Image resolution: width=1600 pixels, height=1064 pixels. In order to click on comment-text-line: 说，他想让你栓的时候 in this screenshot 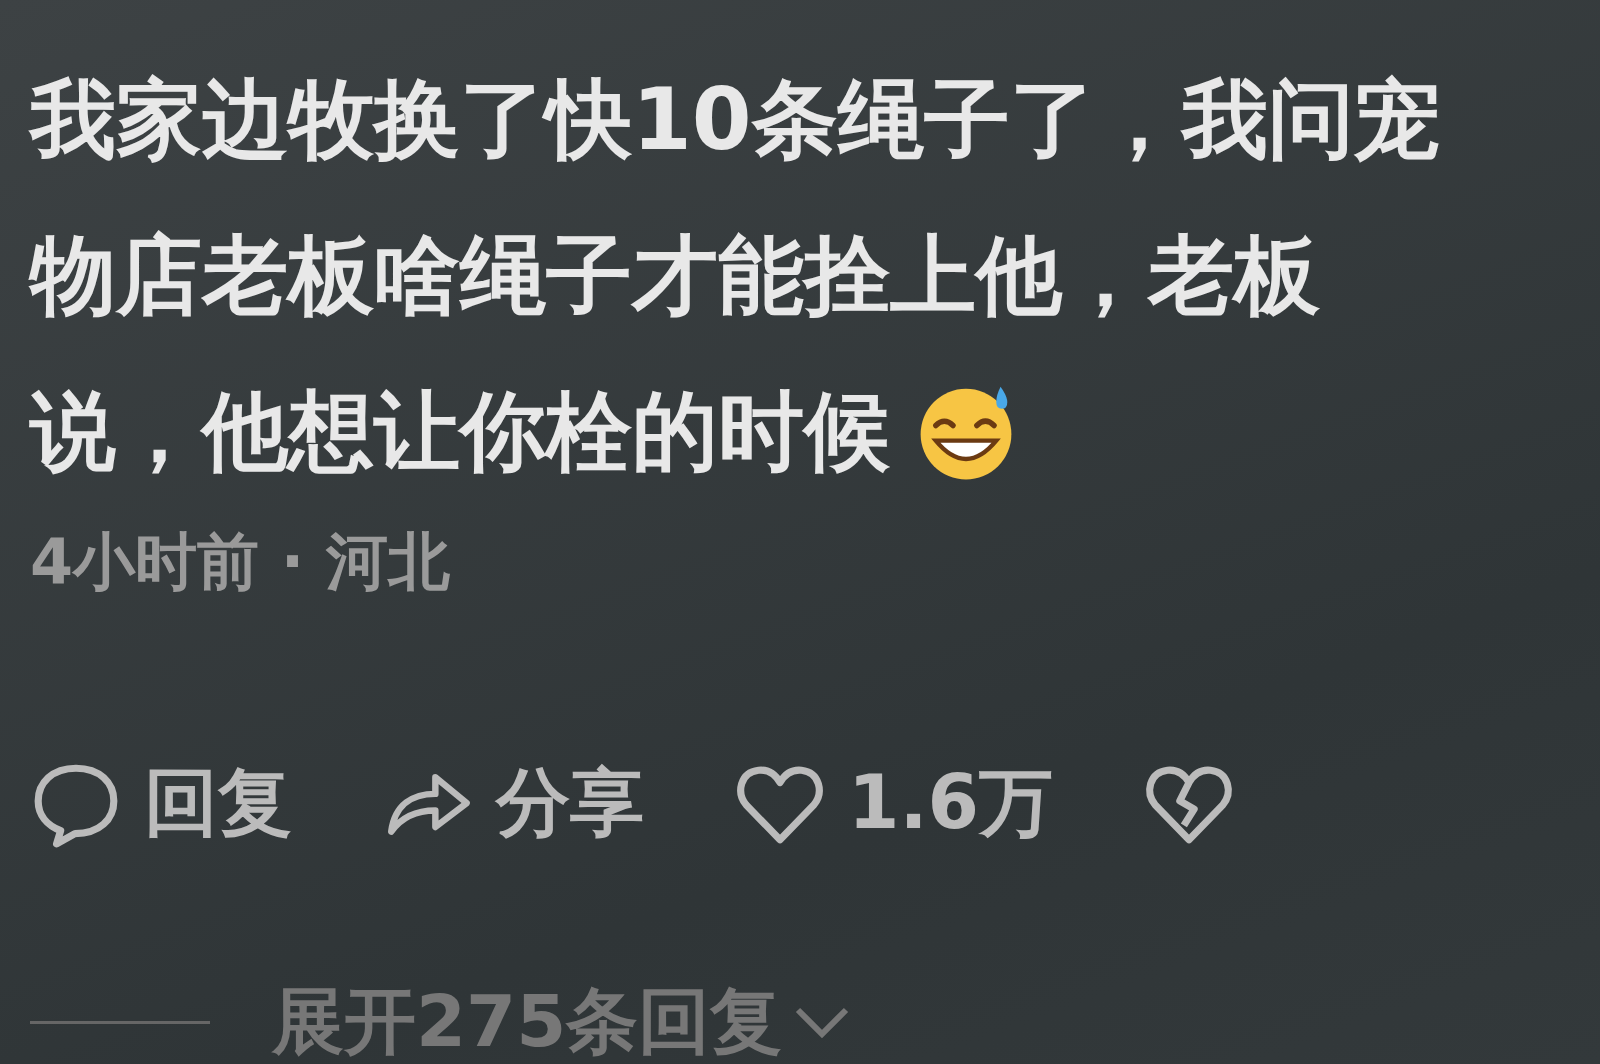, I will do `click(460, 432)`.